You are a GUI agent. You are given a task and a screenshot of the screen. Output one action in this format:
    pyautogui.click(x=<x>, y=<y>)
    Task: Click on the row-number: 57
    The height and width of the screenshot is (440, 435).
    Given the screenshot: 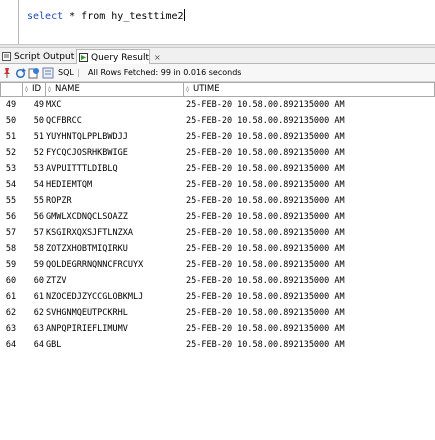 What is the action you would take?
    pyautogui.click(x=11, y=233)
    